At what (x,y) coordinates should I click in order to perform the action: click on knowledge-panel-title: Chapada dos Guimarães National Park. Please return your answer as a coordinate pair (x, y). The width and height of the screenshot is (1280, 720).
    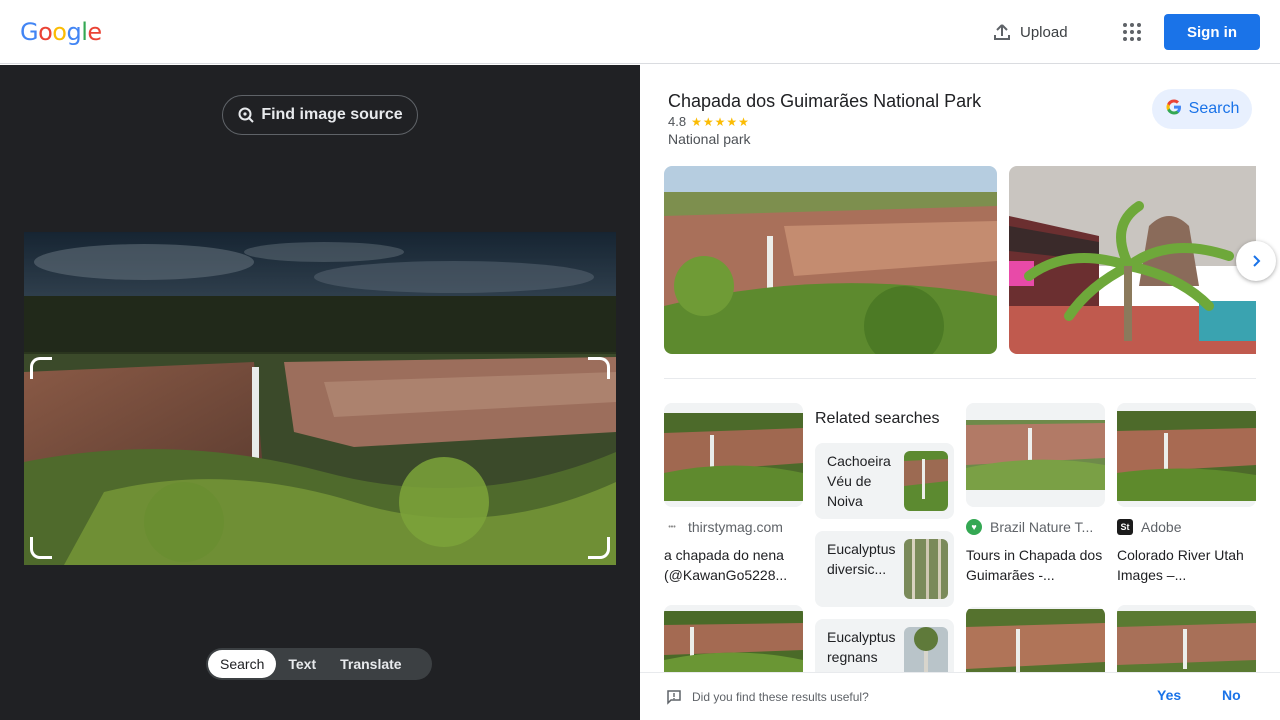
    Looking at the image, I should click on (824, 101).